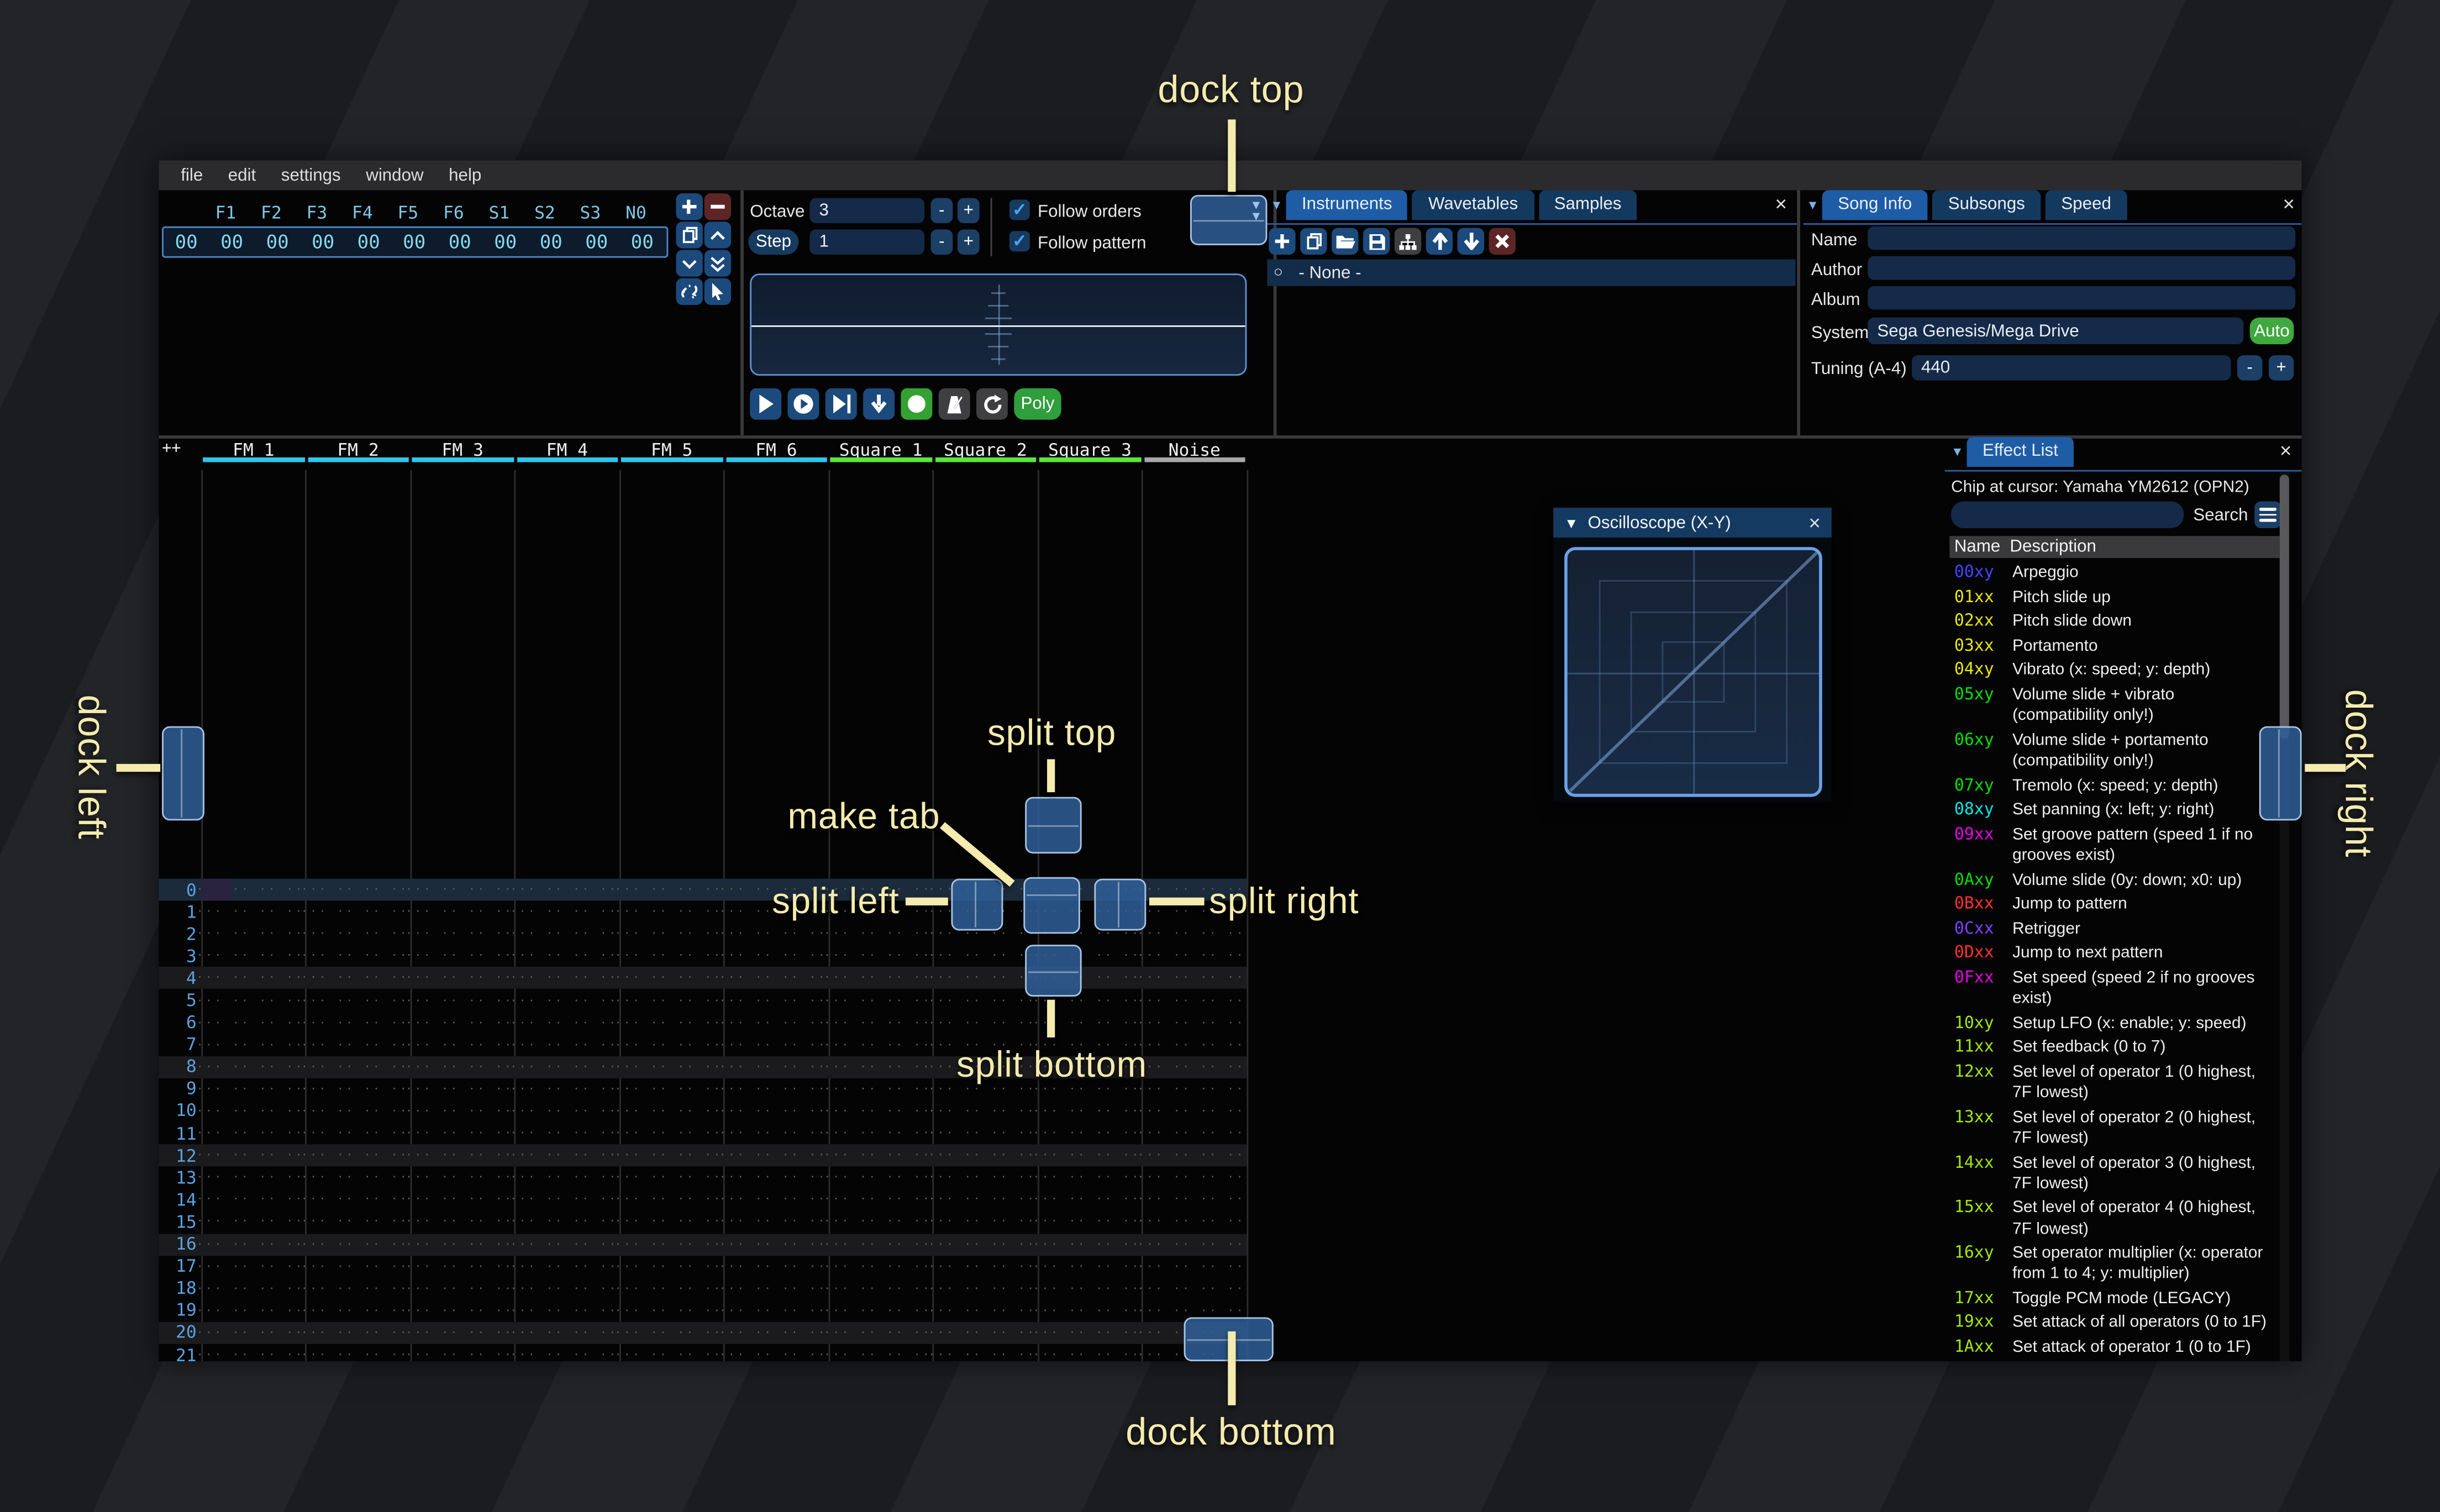 The image size is (2440, 1512). Describe the element at coordinates (499, 213) in the screenshot. I see `order-column-label: S1` at that location.